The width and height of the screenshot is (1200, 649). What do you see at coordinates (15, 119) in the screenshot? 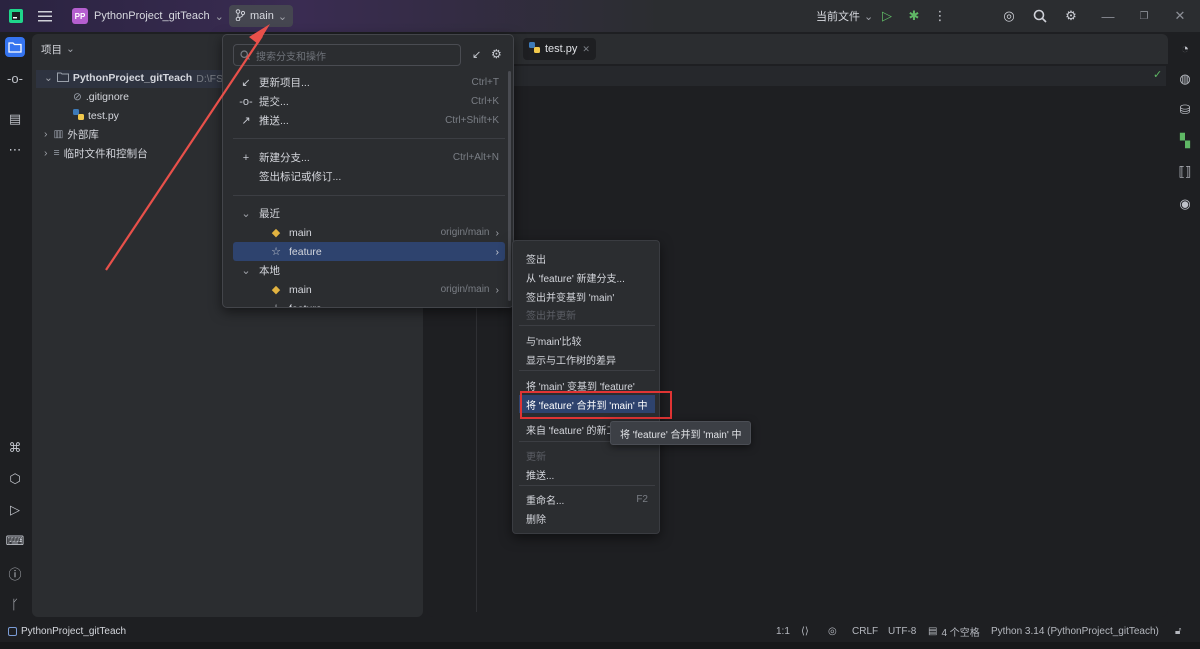
I see `structure-icon: ▤` at bounding box center [15, 119].